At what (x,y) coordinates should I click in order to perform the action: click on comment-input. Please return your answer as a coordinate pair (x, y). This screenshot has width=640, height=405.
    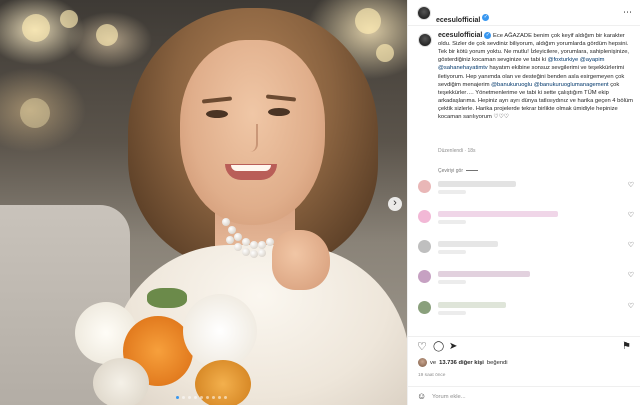
    Looking at the image, I should click on (512, 396).